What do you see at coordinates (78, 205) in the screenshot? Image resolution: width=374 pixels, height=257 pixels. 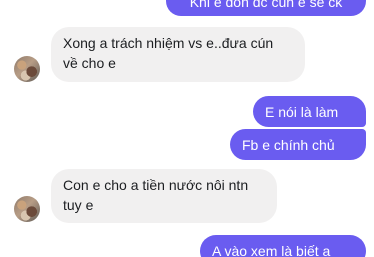 I see `message-text-line: tuy e` at bounding box center [78, 205].